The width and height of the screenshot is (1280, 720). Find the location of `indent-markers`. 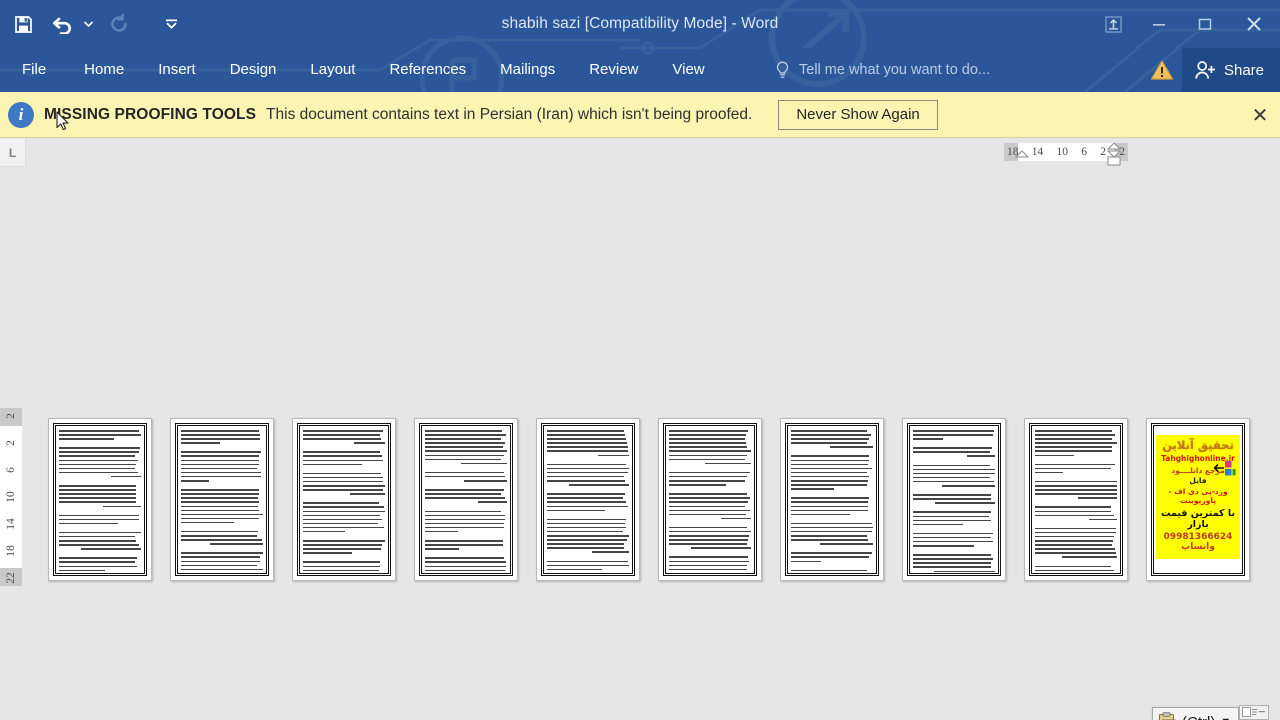

indent-markers is located at coordinates (1069, 159).